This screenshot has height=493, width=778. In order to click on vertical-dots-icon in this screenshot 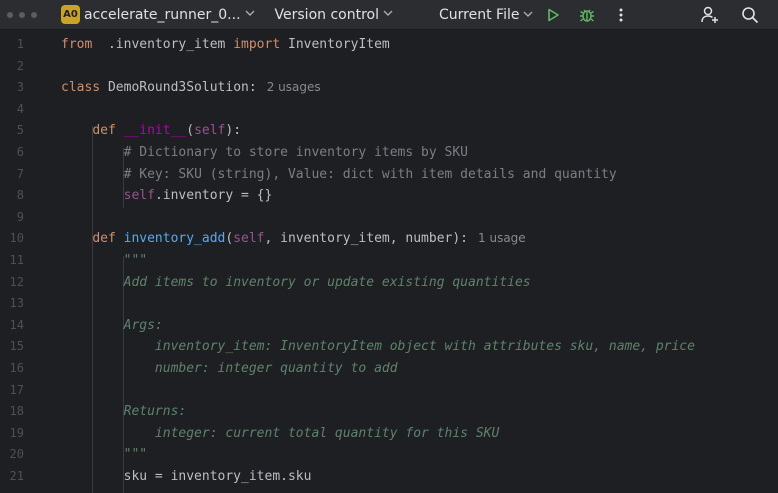, I will do `click(621, 15)`.